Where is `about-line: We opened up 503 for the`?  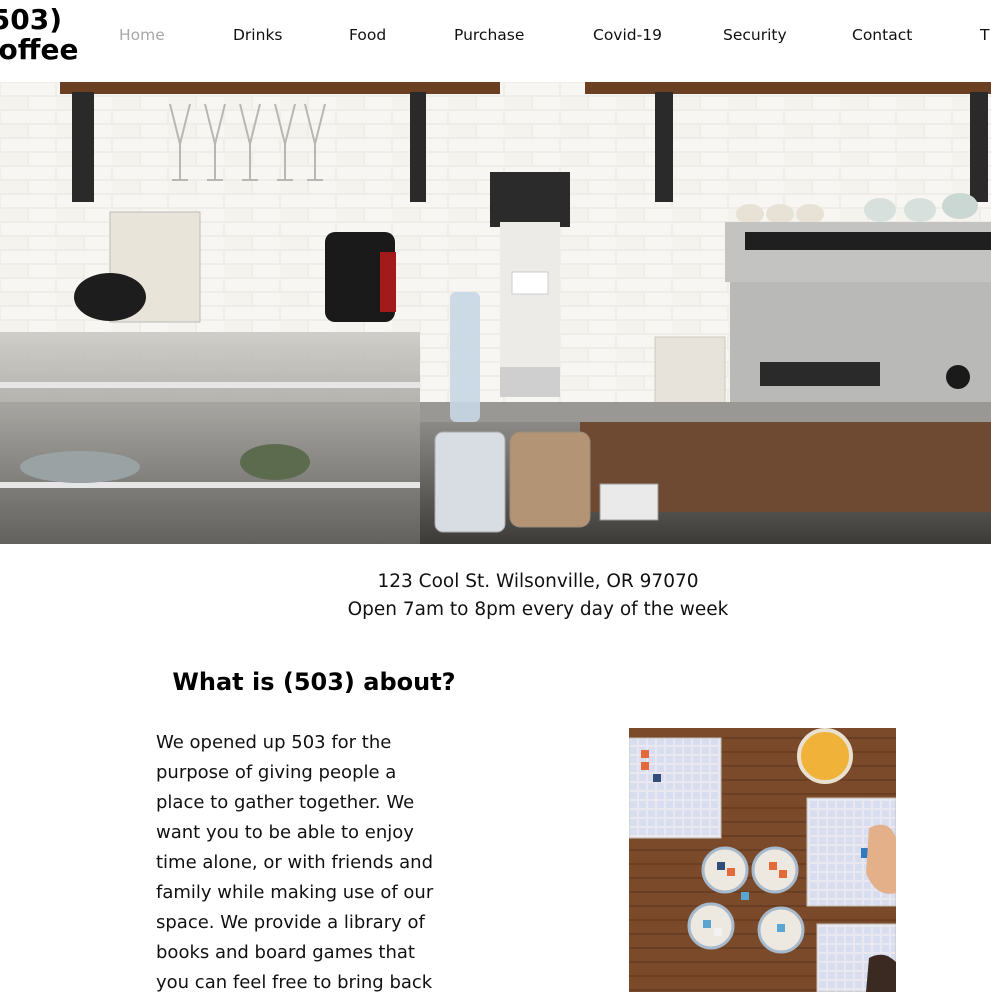 about-line: We opened up 503 for the is located at coordinates (274, 742).